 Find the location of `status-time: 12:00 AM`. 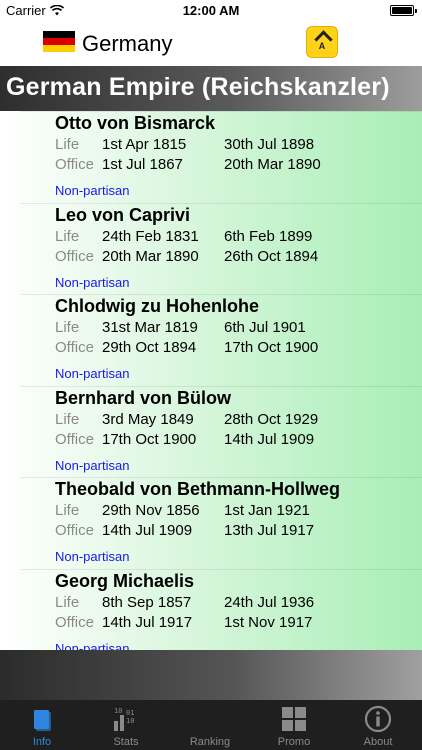

status-time: 12:00 AM is located at coordinates (211, 10).